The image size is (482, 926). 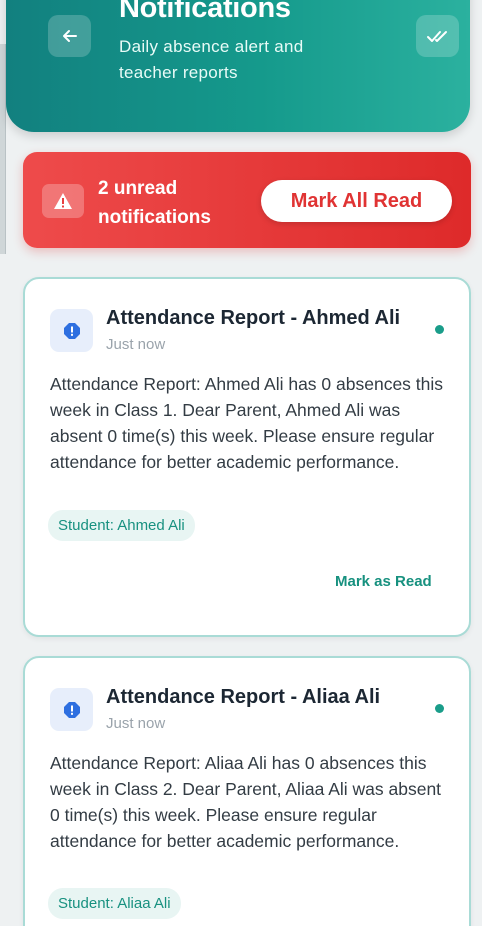 I want to click on warning-icon, so click(x=63, y=201).